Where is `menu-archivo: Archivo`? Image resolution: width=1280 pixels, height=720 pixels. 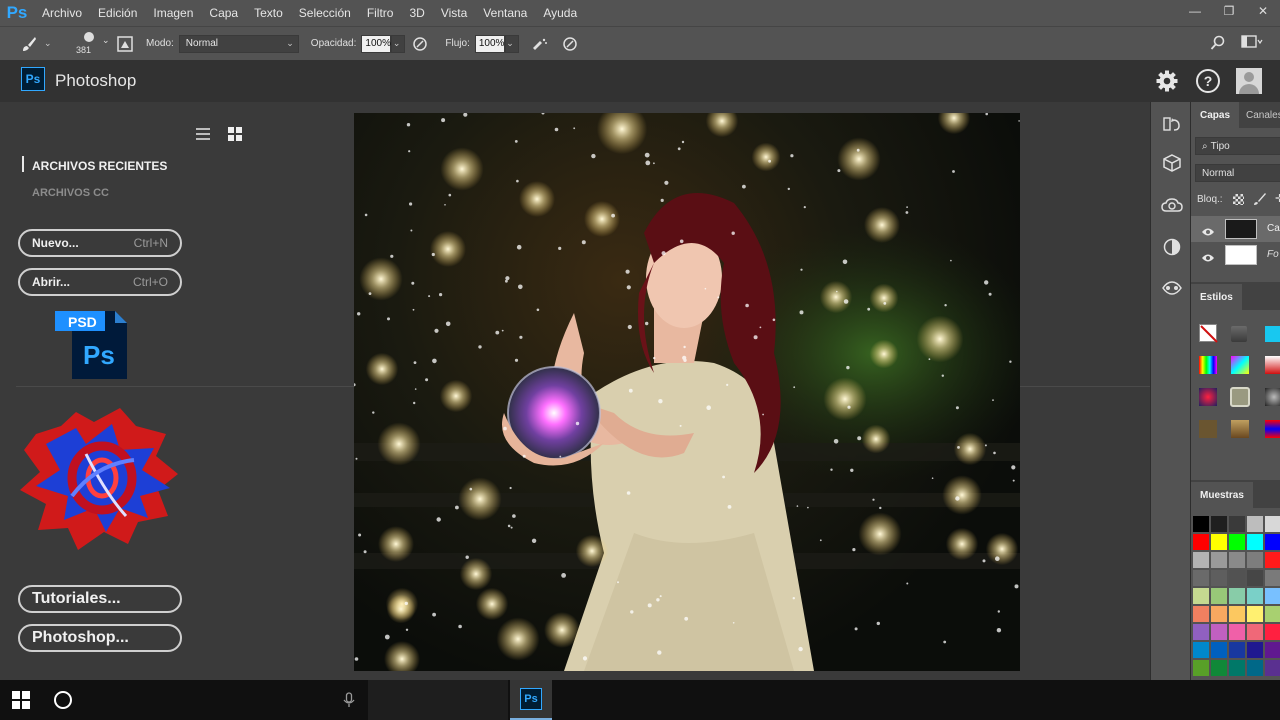
menu-archivo: Archivo is located at coordinates (62, 13).